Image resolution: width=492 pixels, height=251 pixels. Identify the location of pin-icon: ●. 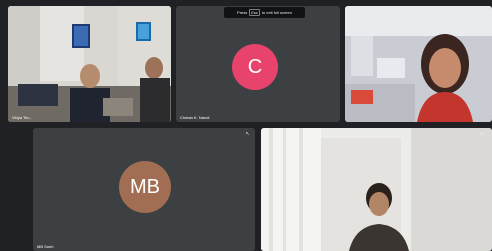
(481, 134).